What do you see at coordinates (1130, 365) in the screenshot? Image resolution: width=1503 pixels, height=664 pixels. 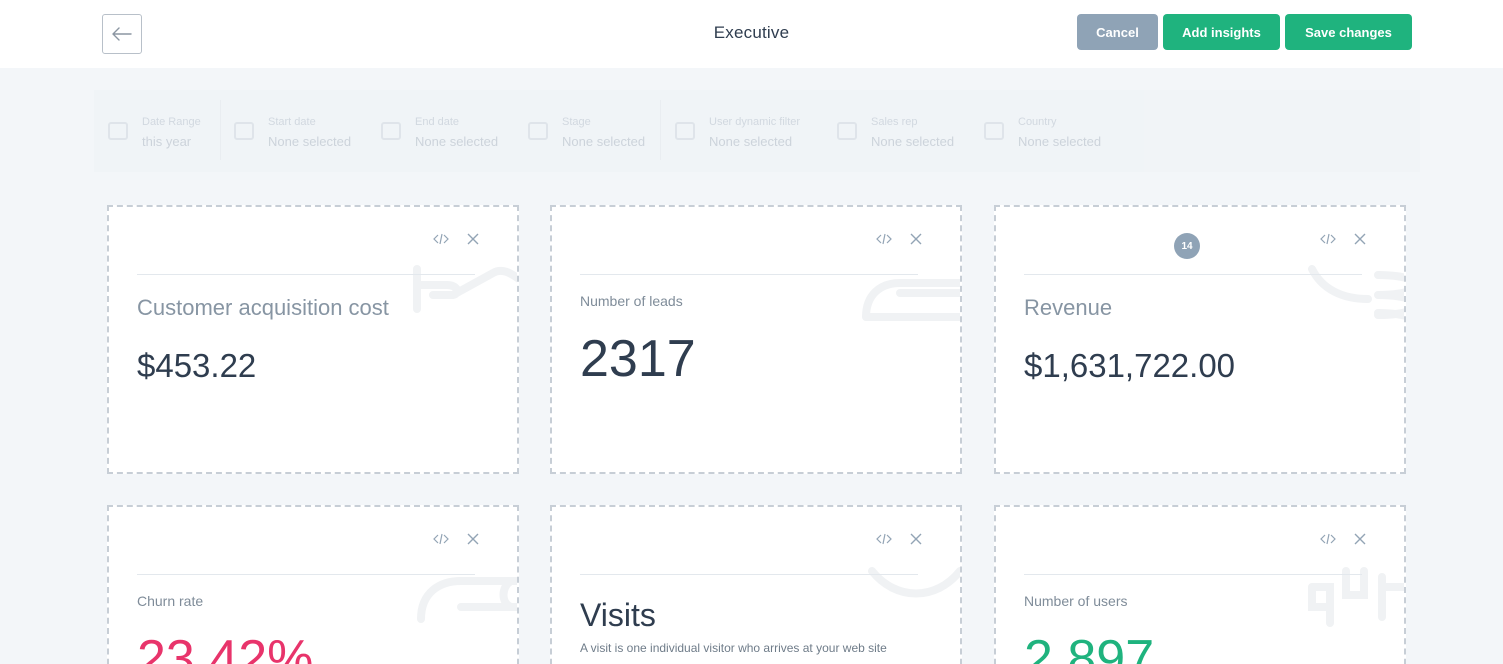 I see `card-metric-value: $1,631,722.00` at bounding box center [1130, 365].